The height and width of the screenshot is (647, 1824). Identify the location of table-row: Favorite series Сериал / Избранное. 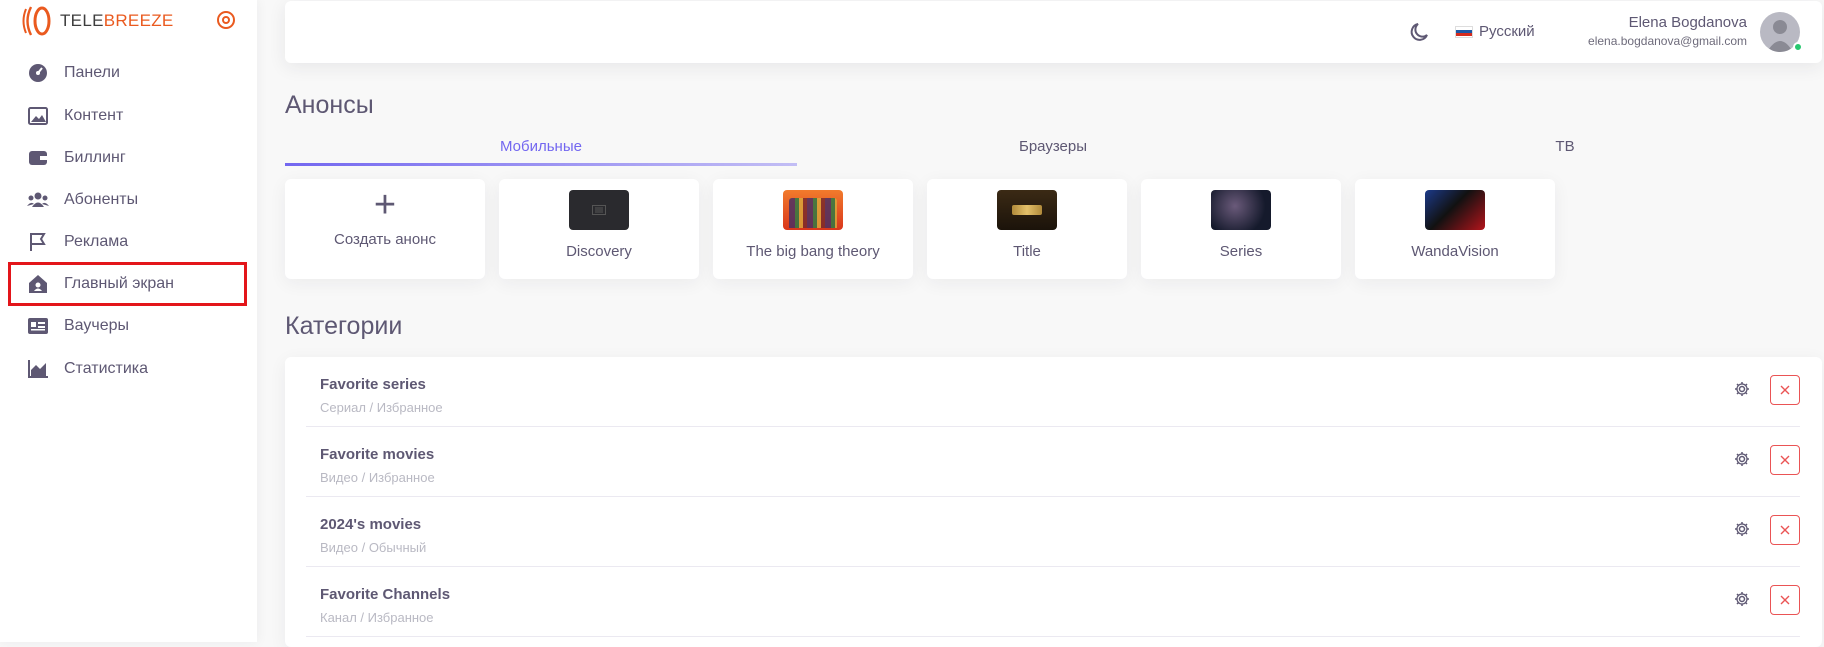
(1053, 392).